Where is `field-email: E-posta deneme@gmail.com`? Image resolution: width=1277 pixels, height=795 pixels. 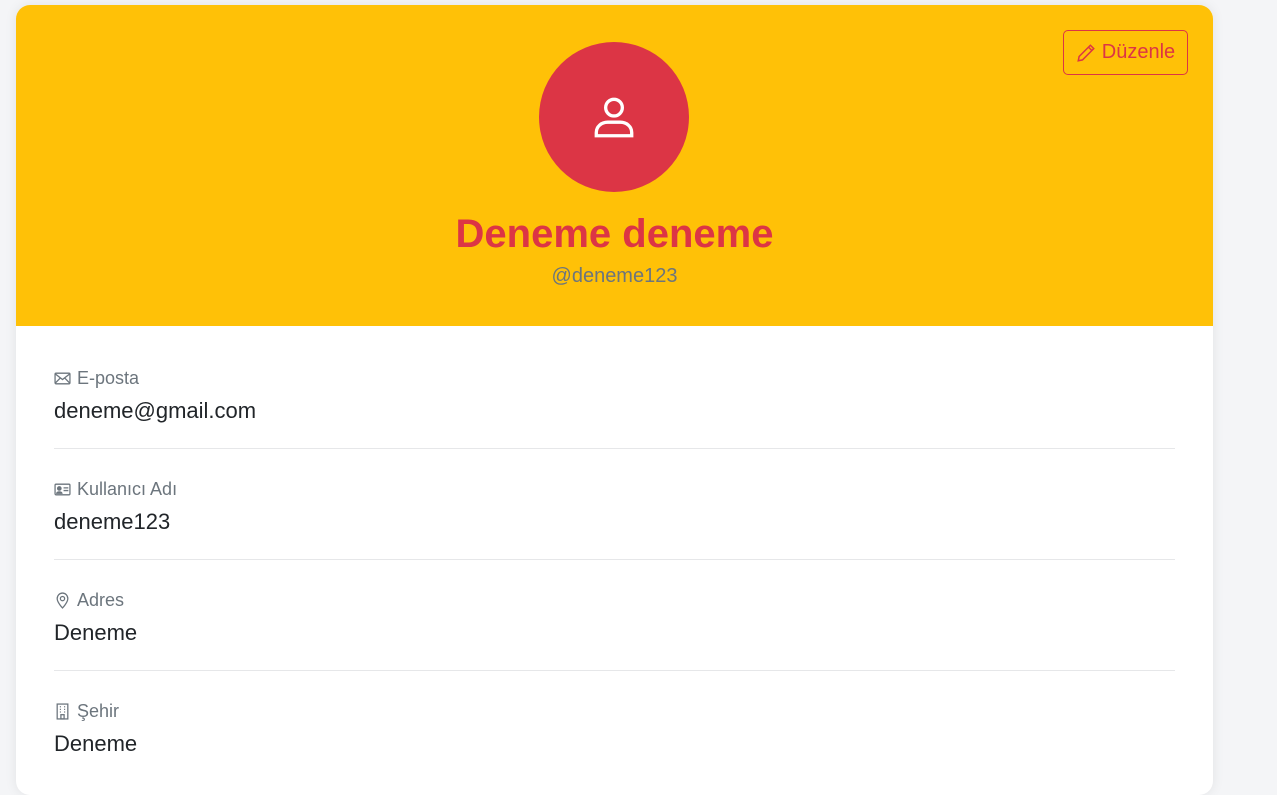
field-email: E-posta deneme@gmail.com is located at coordinates (614, 407).